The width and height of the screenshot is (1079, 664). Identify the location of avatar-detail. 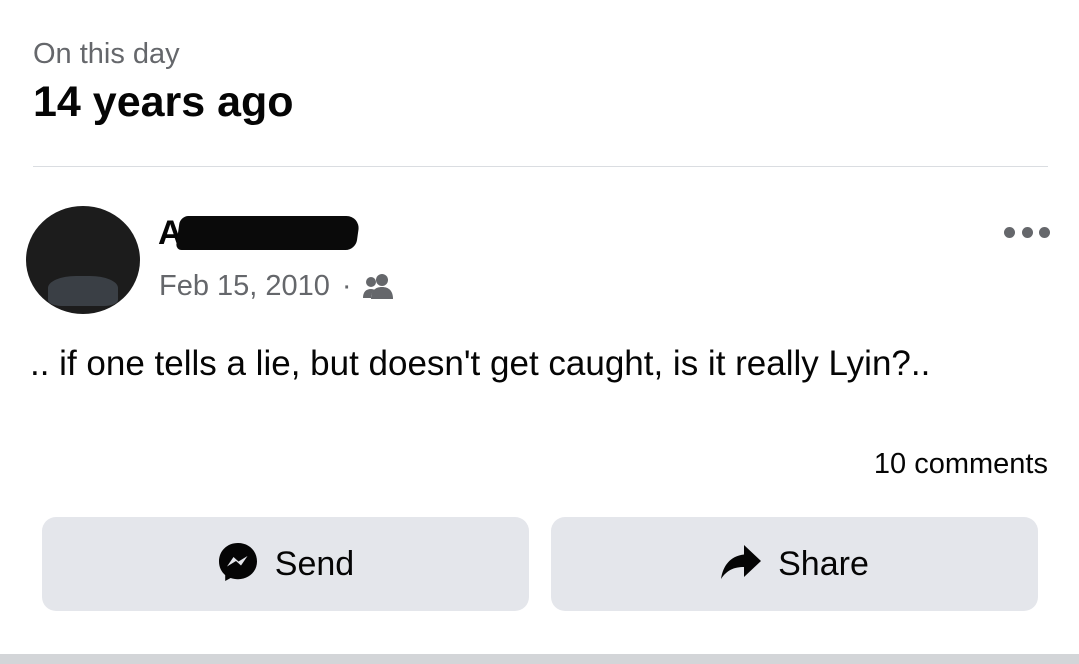
(83, 291).